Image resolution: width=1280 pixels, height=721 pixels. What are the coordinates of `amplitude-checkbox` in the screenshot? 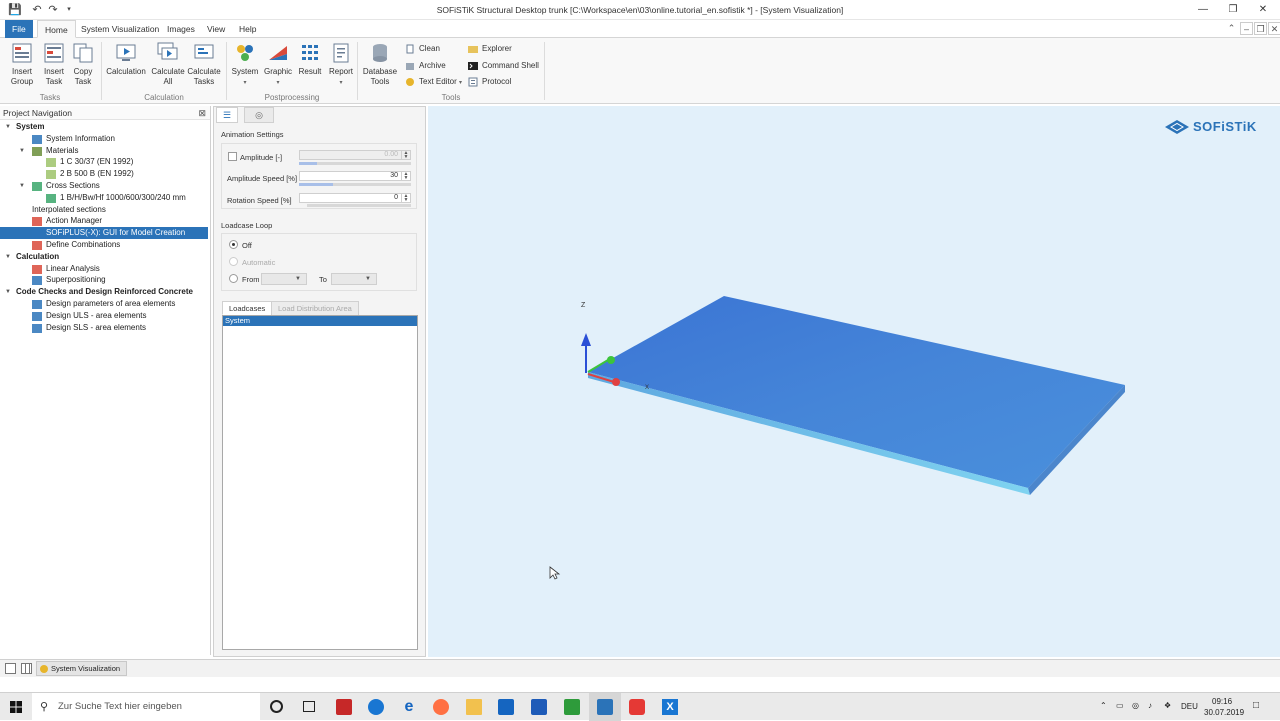 It's located at (232, 156).